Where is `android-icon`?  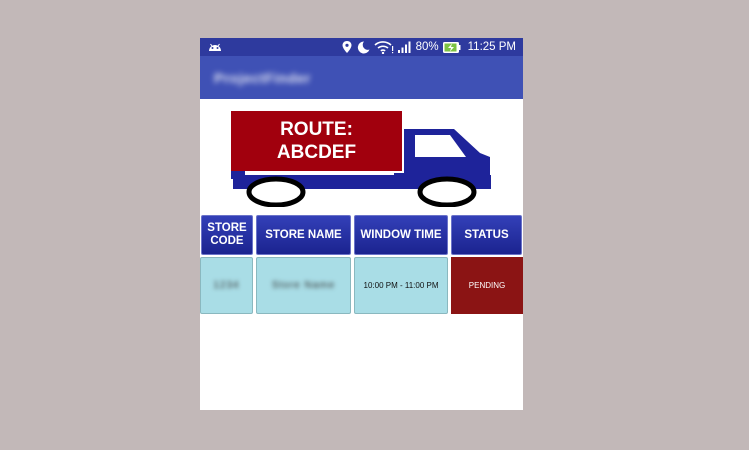
android-icon is located at coordinates (215, 47).